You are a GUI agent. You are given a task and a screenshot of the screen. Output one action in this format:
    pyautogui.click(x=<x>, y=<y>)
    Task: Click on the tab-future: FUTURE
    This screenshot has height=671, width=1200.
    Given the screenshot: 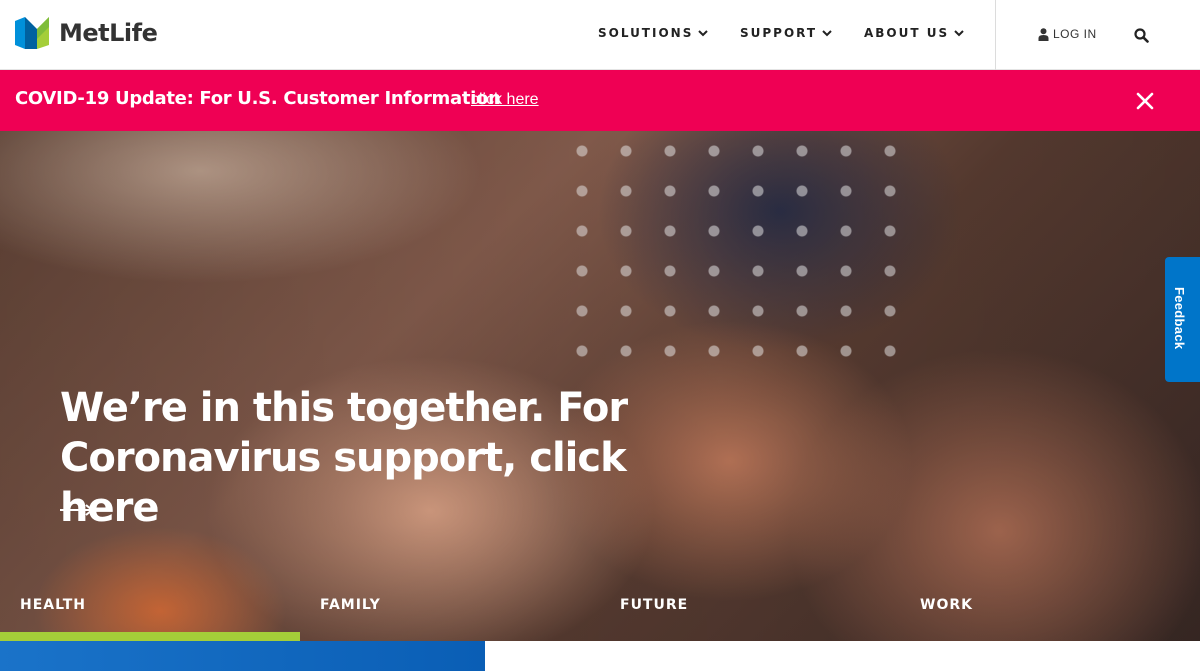 What is the action you would take?
    pyautogui.click(x=750, y=616)
    